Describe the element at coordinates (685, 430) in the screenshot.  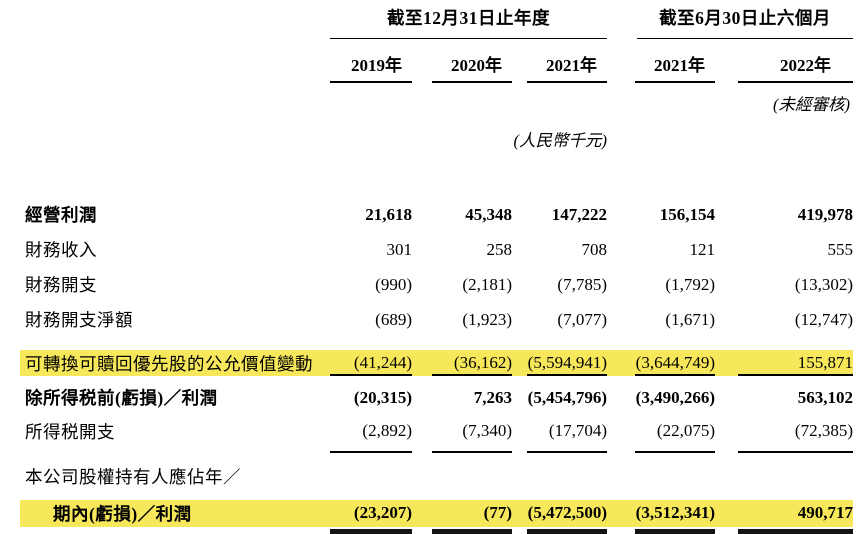
I see `value: (22,075)` at that location.